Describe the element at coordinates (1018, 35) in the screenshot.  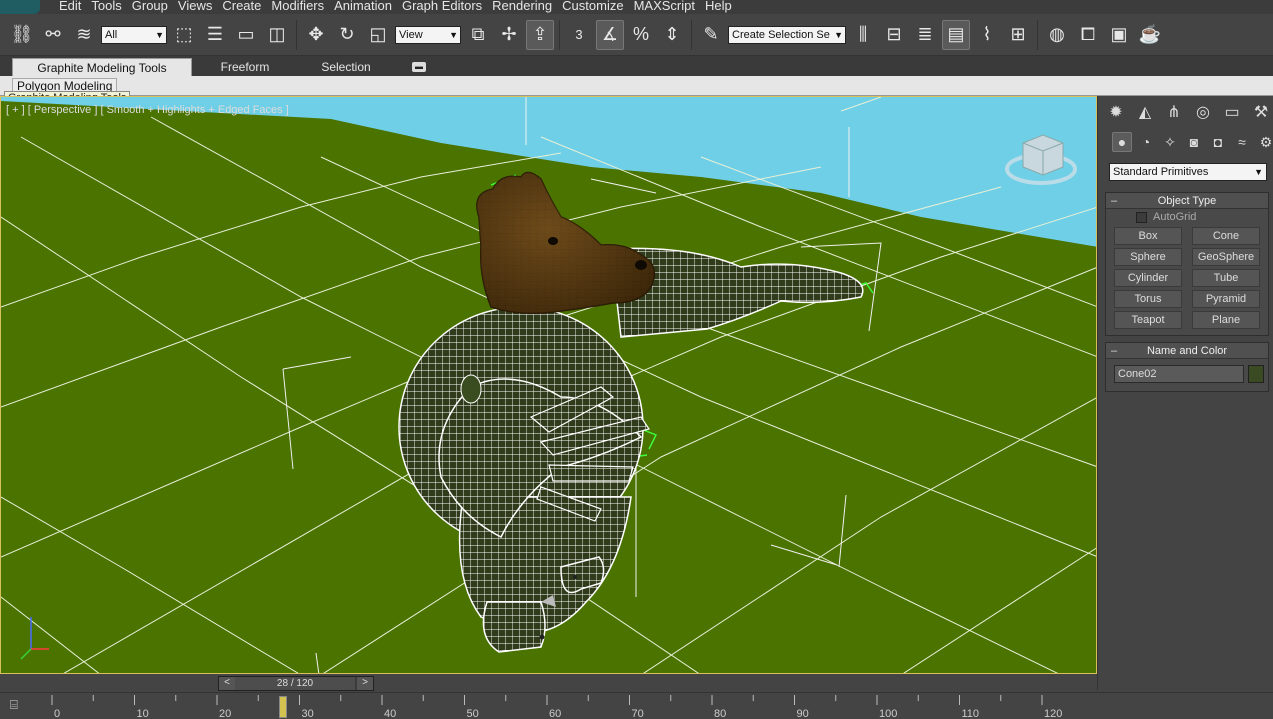
I see `schematic-view-icon: ⊞` at that location.